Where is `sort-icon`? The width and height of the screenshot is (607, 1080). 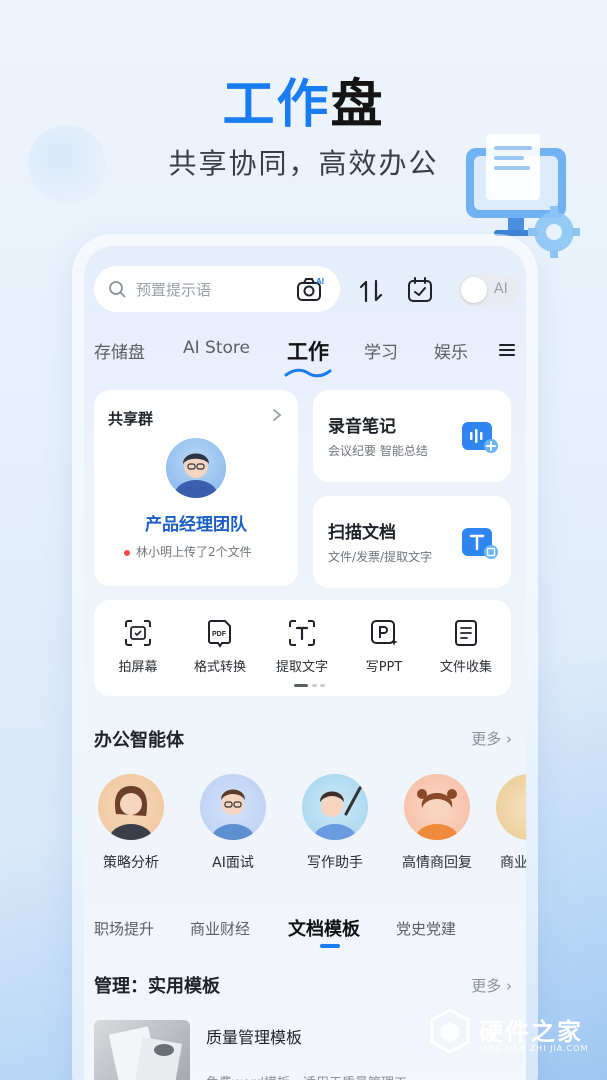
sort-icon is located at coordinates (371, 291).